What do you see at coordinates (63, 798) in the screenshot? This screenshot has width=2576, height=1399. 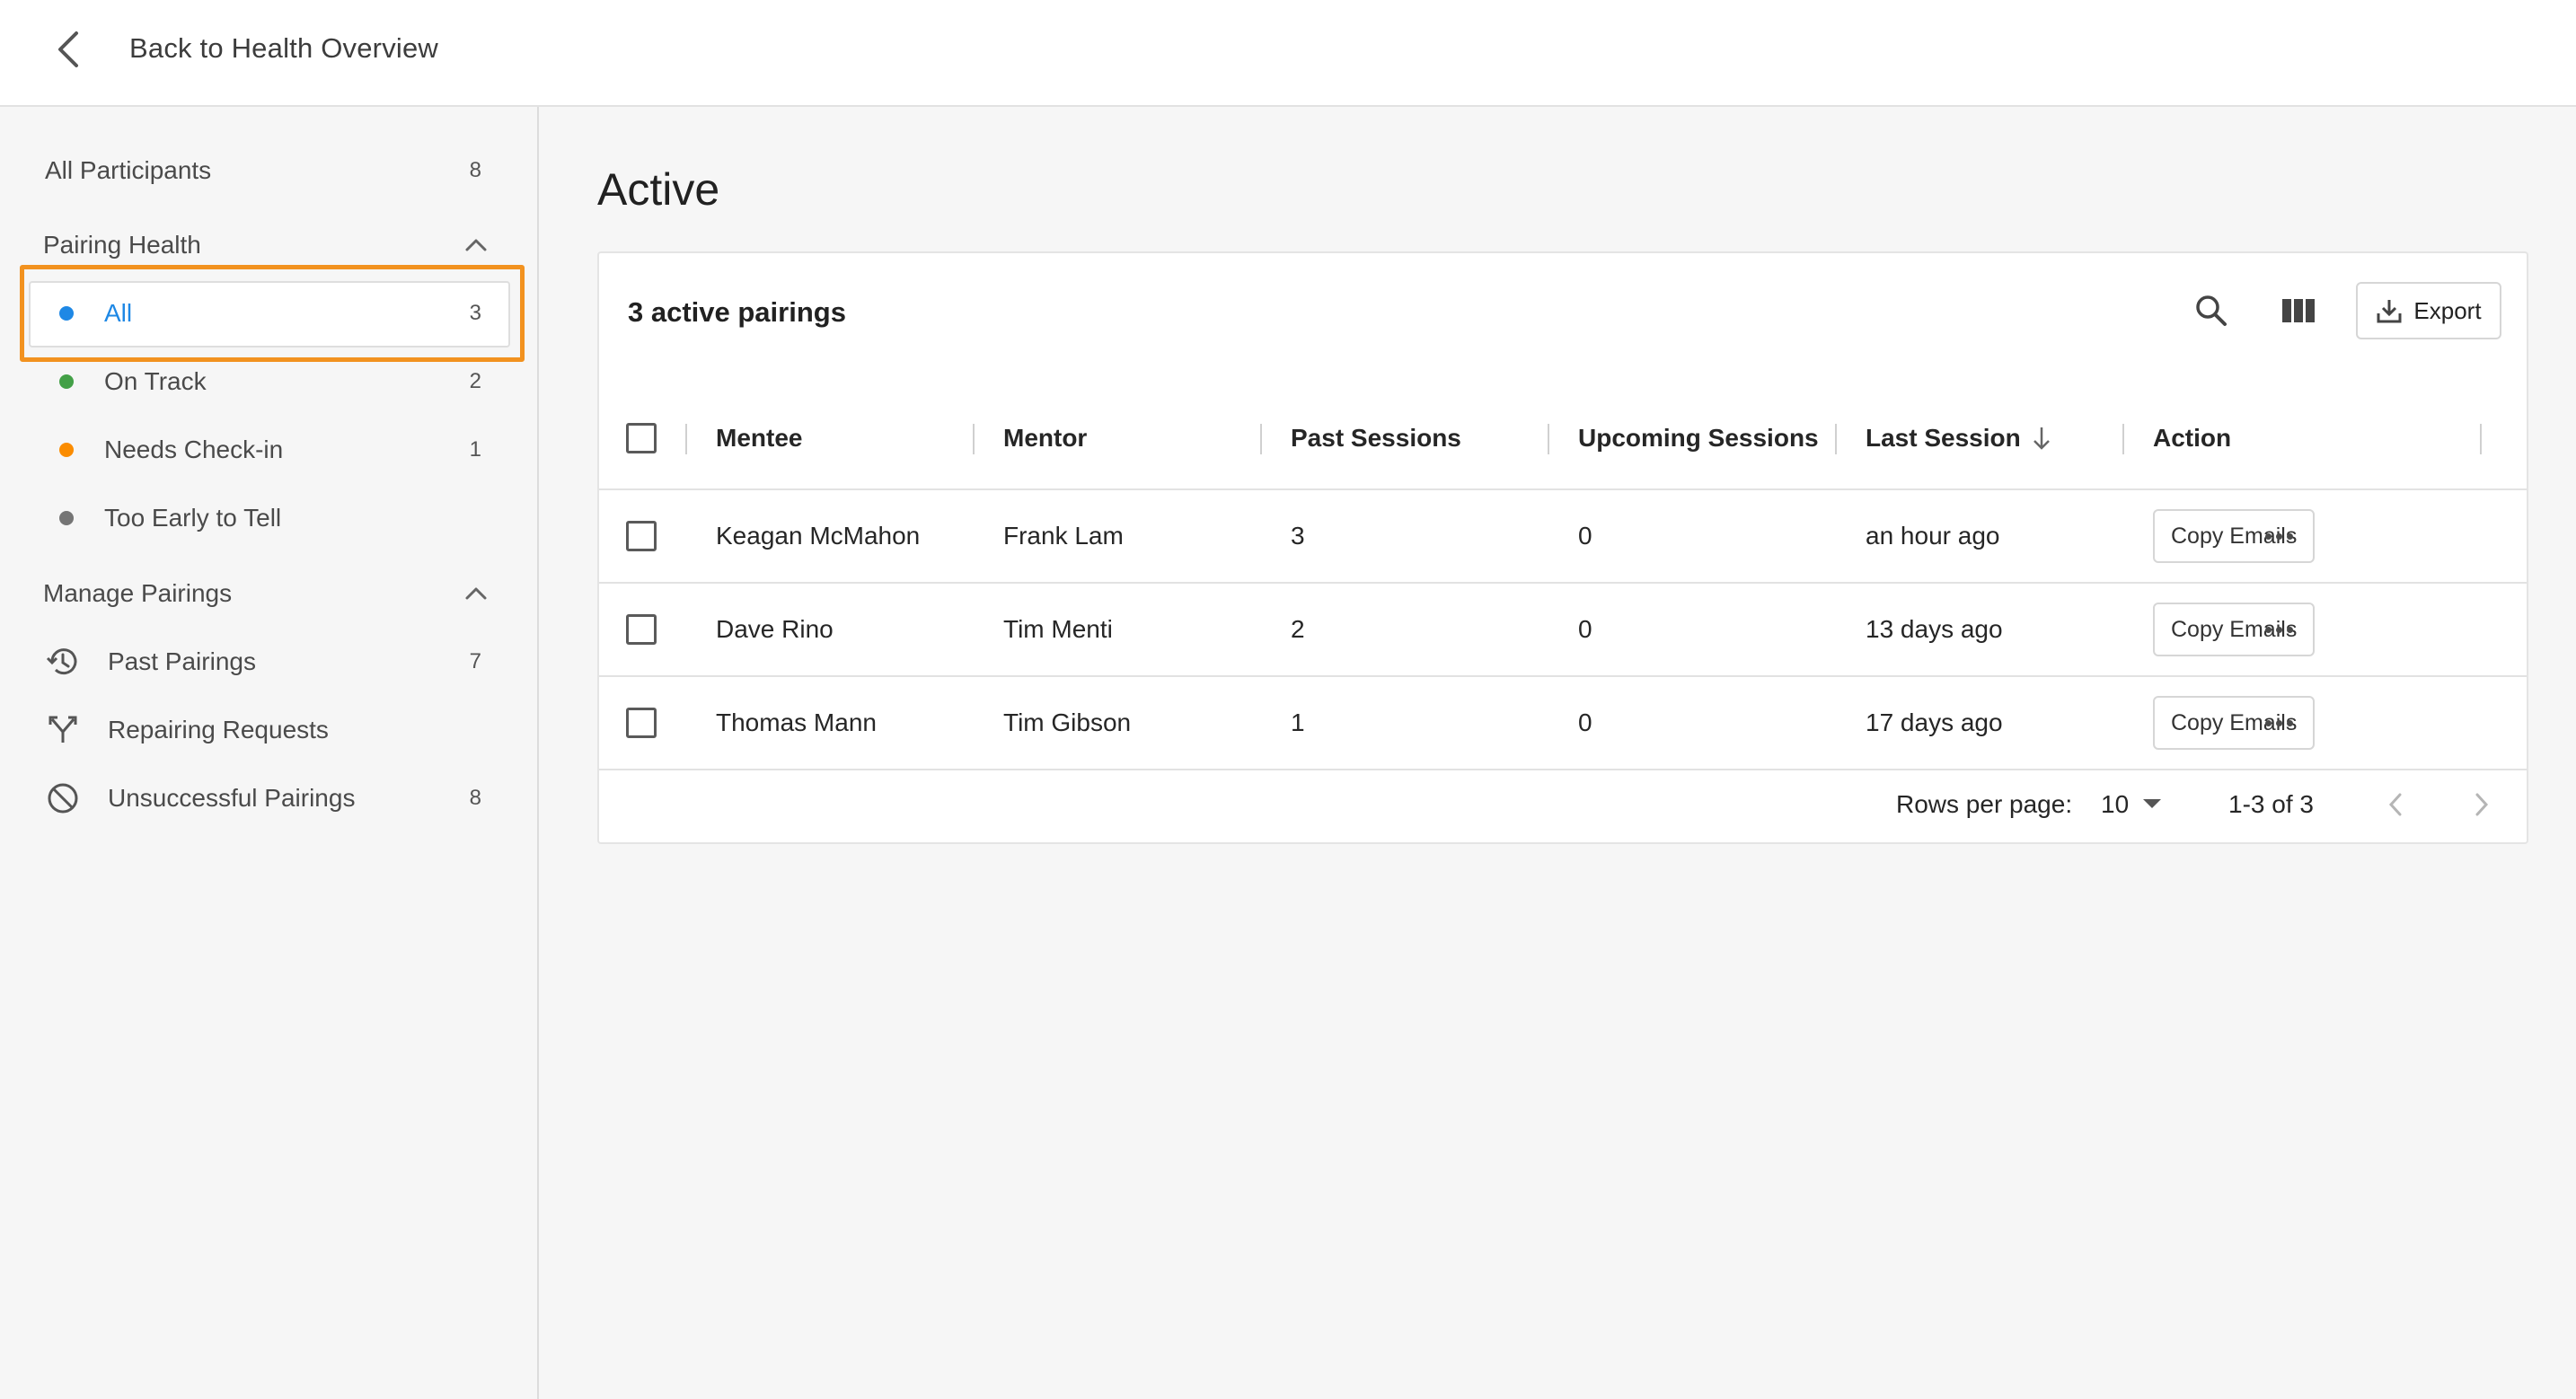 I see `block-icon` at bounding box center [63, 798].